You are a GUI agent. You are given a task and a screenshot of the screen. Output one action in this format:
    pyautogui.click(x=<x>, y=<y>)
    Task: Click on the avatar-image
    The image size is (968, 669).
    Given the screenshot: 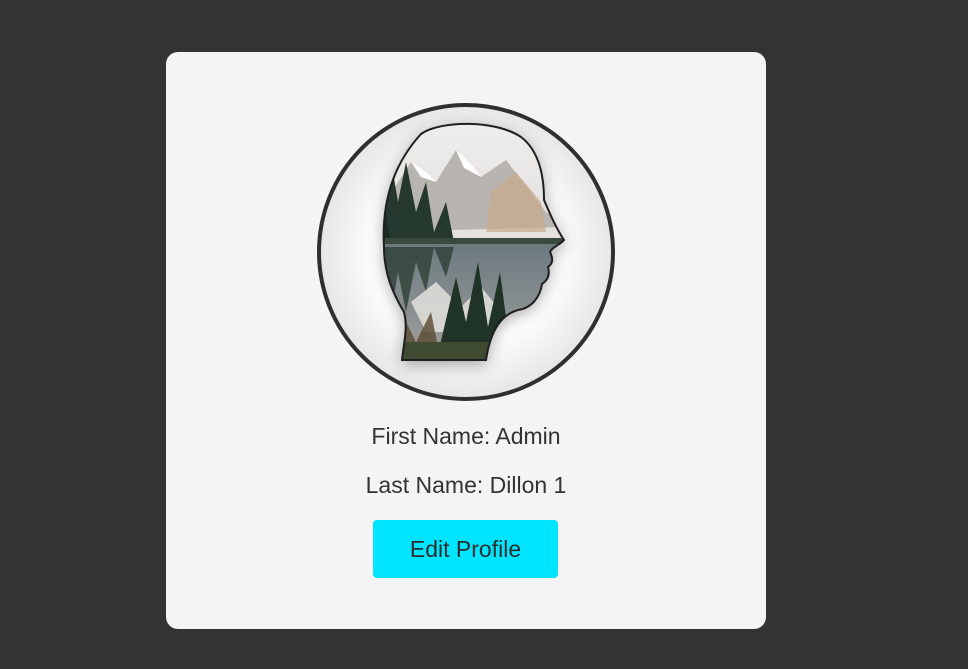 What is the action you would take?
    pyautogui.click(x=466, y=252)
    